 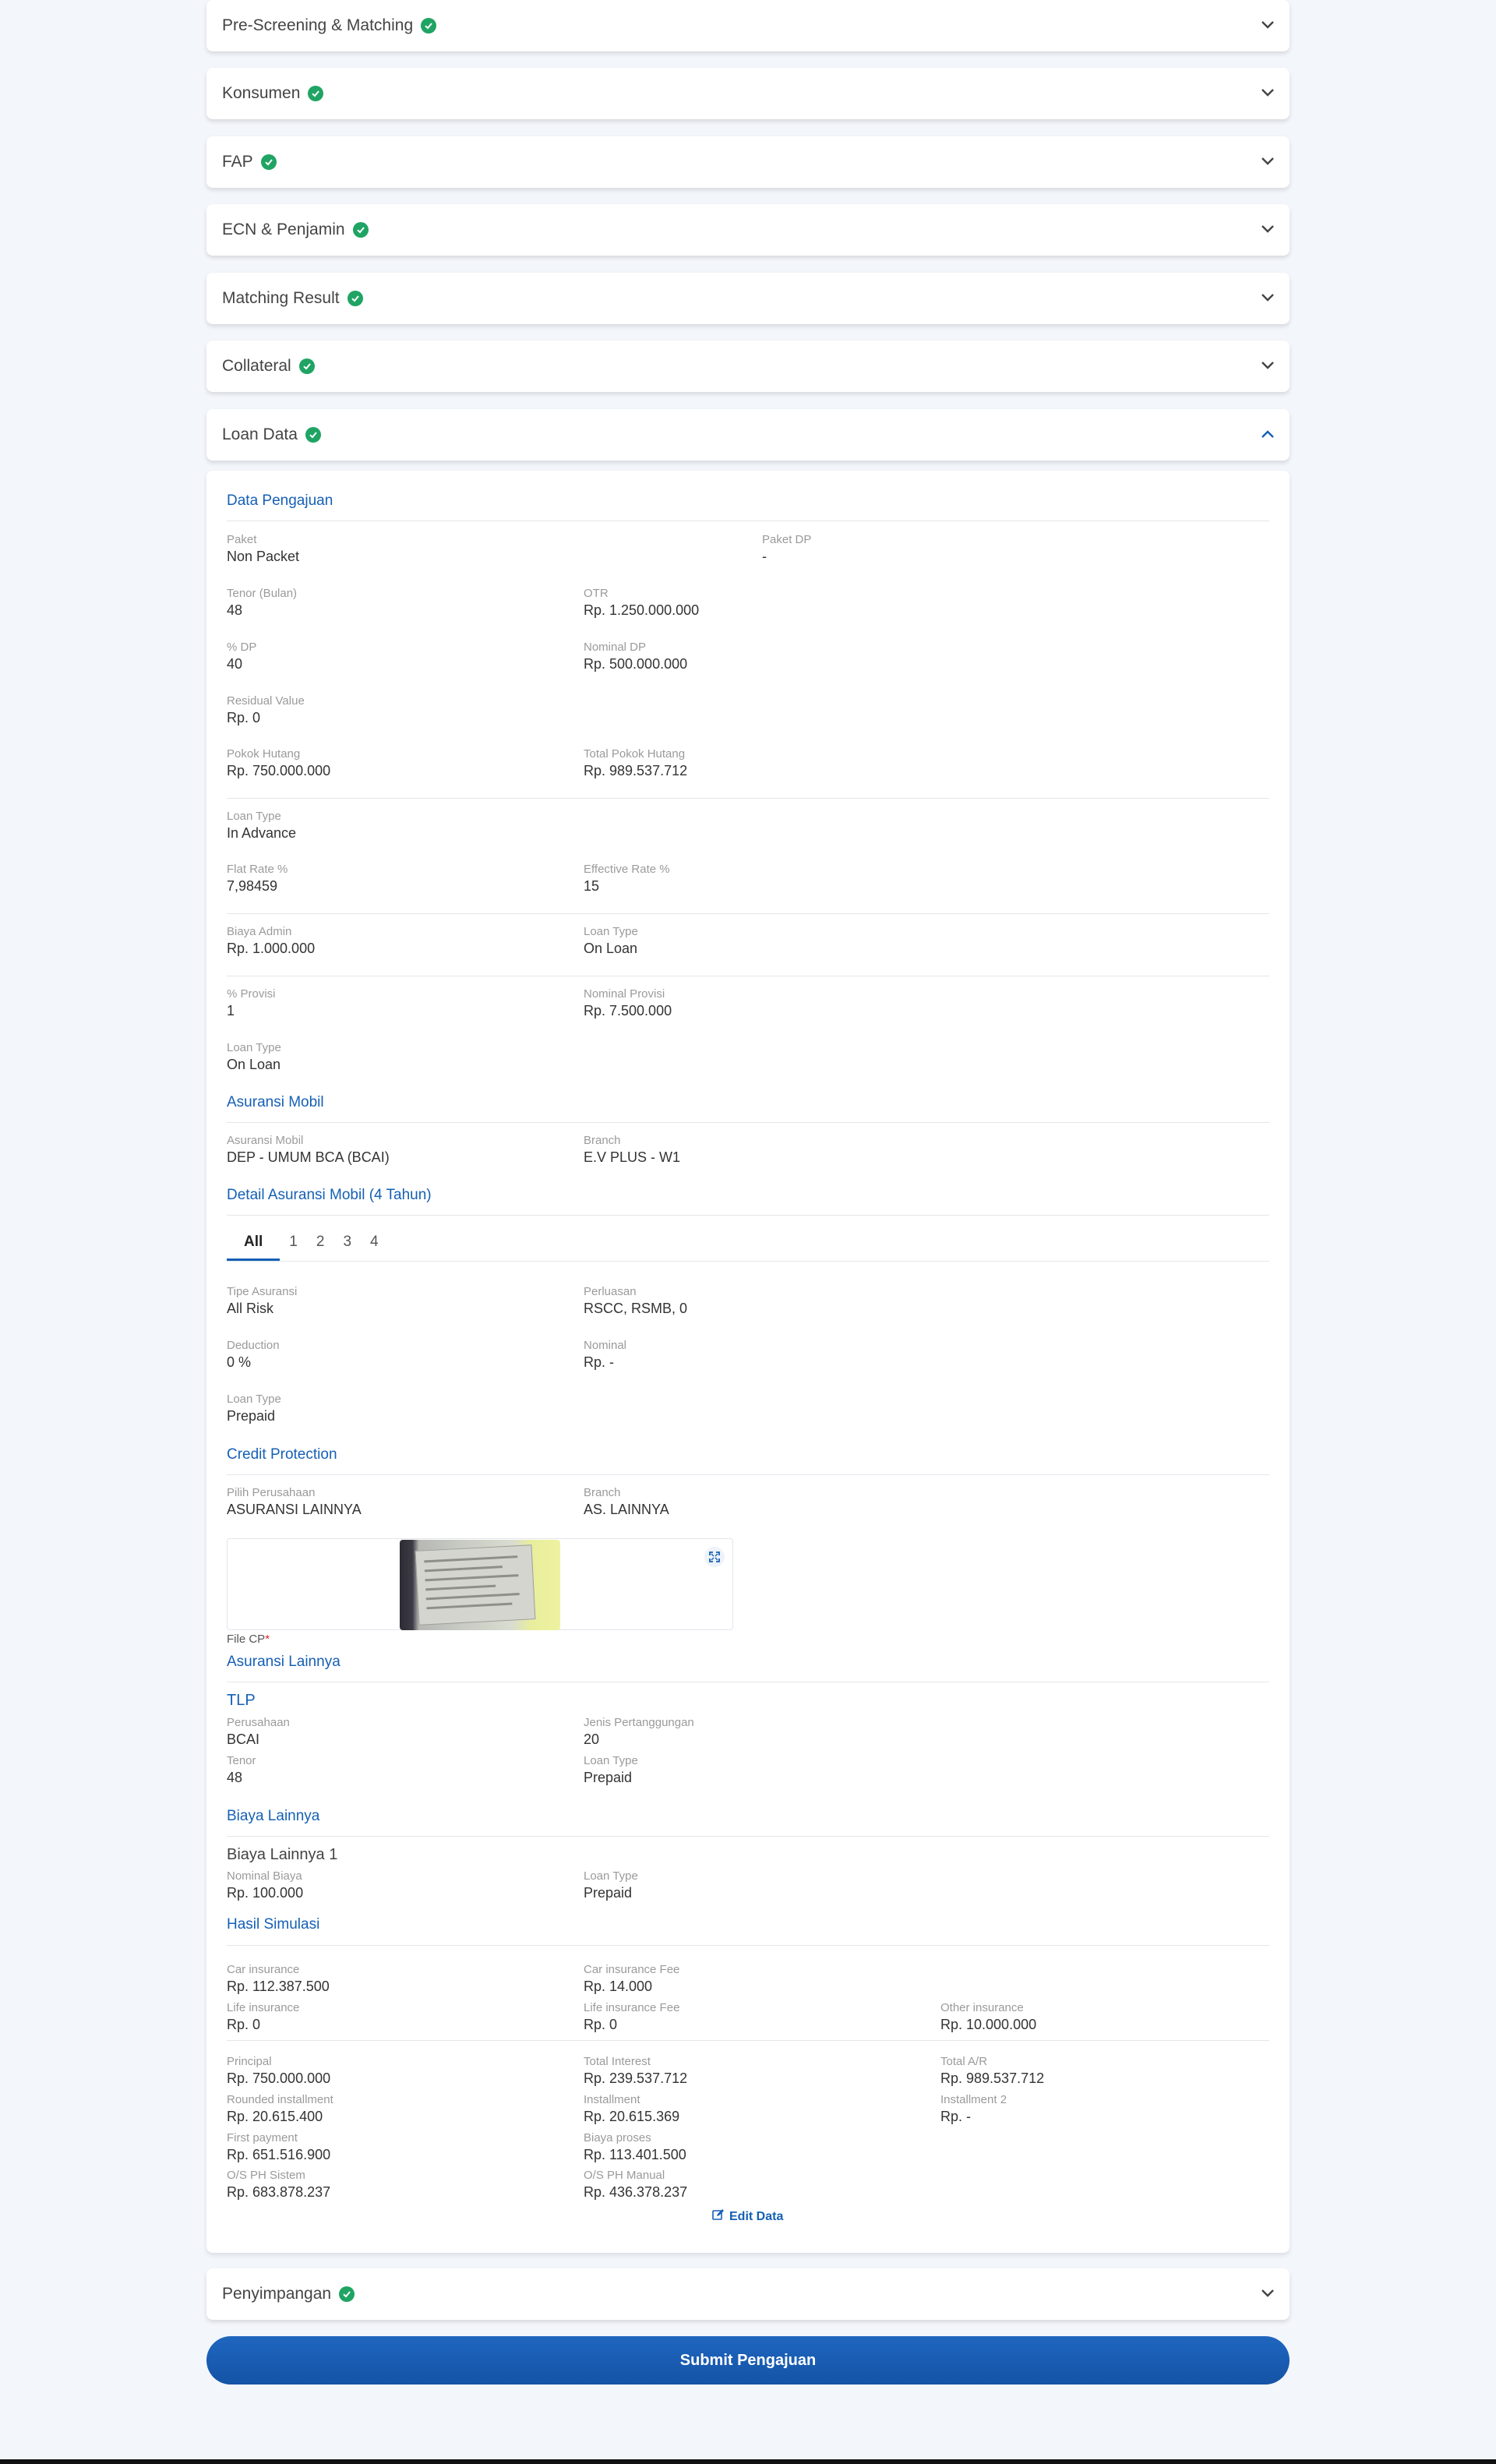 I want to click on branch-cp-label: Branch, so click(x=602, y=1492).